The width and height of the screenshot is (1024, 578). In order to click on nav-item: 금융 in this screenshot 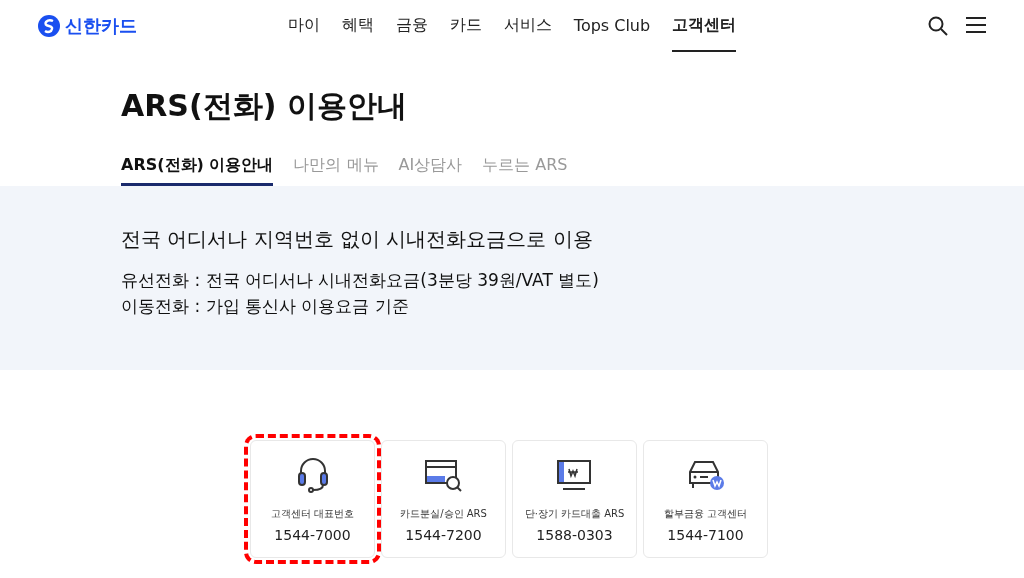, I will do `click(411, 26)`.